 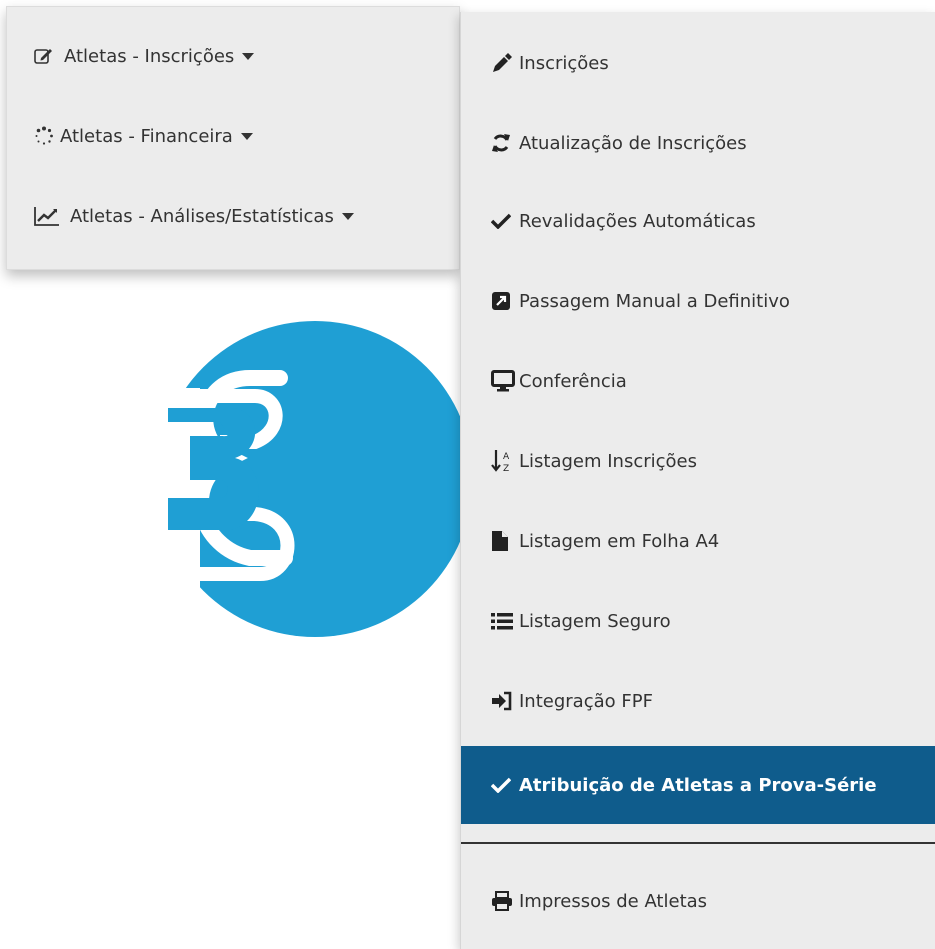 I want to click on submenu-item-passagem-manual: Passagem Manual a Definitivo, so click(x=698, y=301).